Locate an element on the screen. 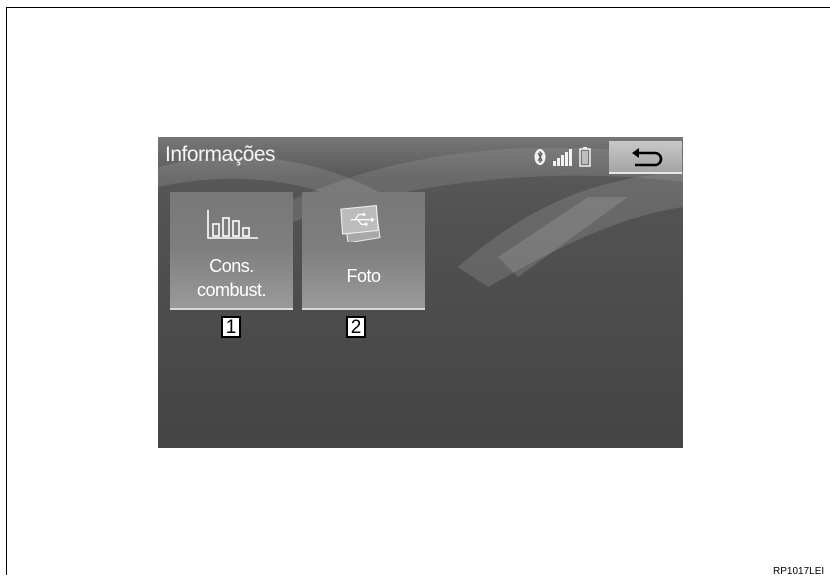  photo-label-line-1: Foto is located at coordinates (363, 276).